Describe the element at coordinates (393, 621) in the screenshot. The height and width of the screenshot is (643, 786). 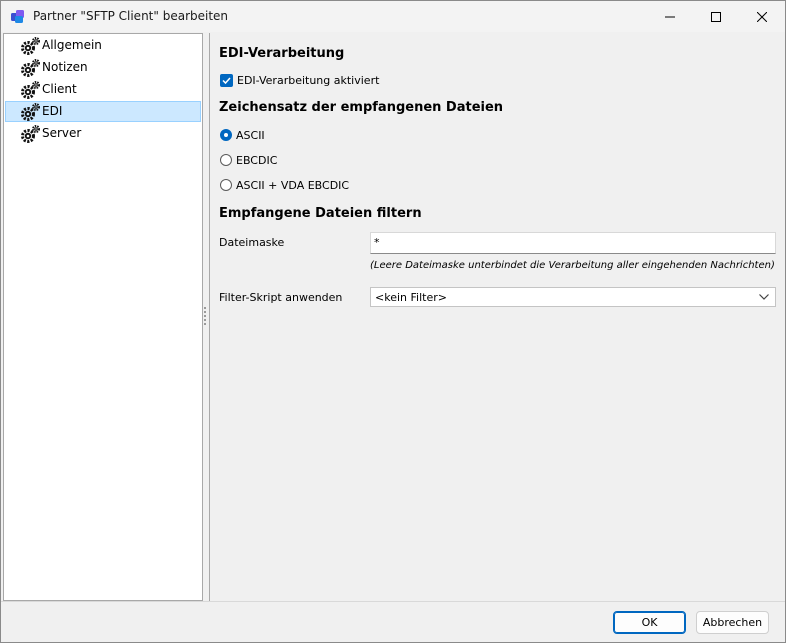
I see `dialog-footer: OK Abbrechen` at that location.